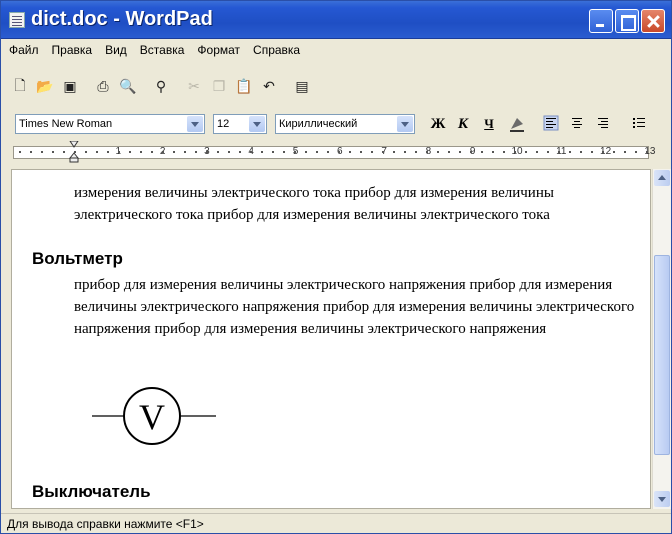  I want to click on menu-help: Справка, so click(276, 50).